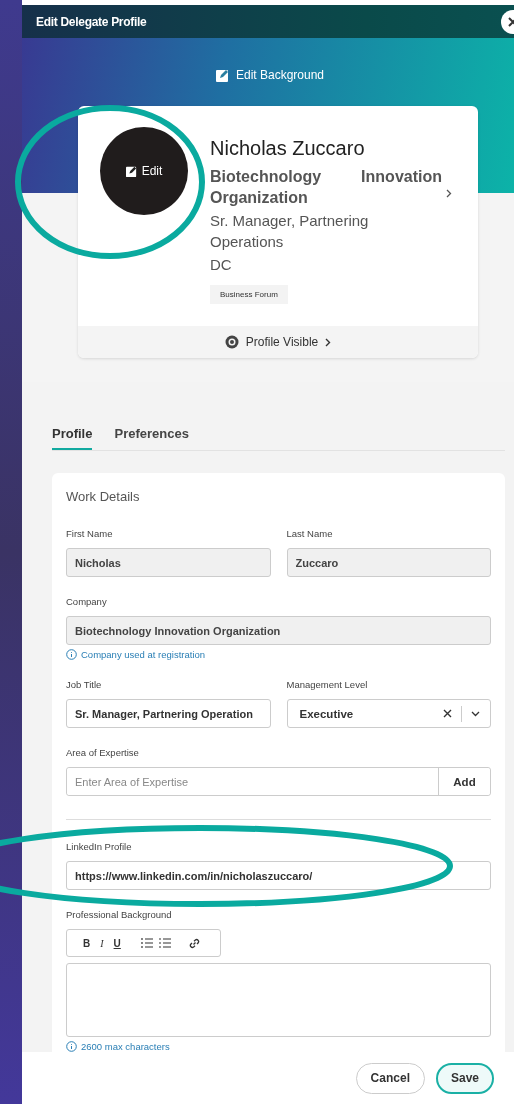 Image resolution: width=514 pixels, height=1104 pixels. What do you see at coordinates (278, 781) in the screenshot?
I see `input-field: Enter Area of Expertise Add` at bounding box center [278, 781].